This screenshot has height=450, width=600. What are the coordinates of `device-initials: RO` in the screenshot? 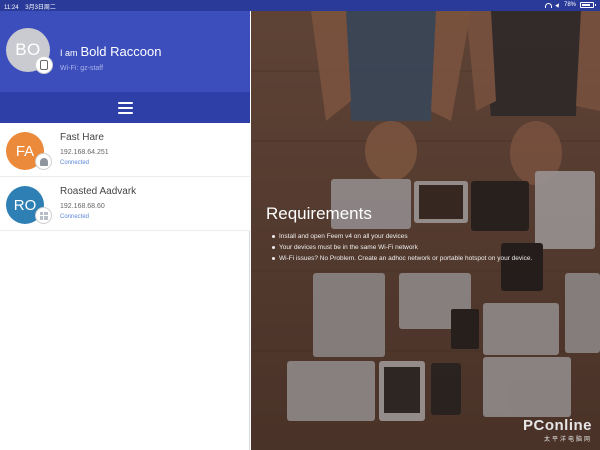 It's located at (25, 205).